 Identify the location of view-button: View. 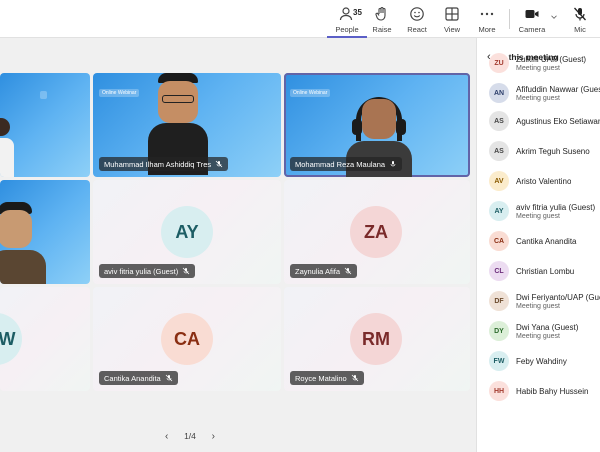
(452, 19).